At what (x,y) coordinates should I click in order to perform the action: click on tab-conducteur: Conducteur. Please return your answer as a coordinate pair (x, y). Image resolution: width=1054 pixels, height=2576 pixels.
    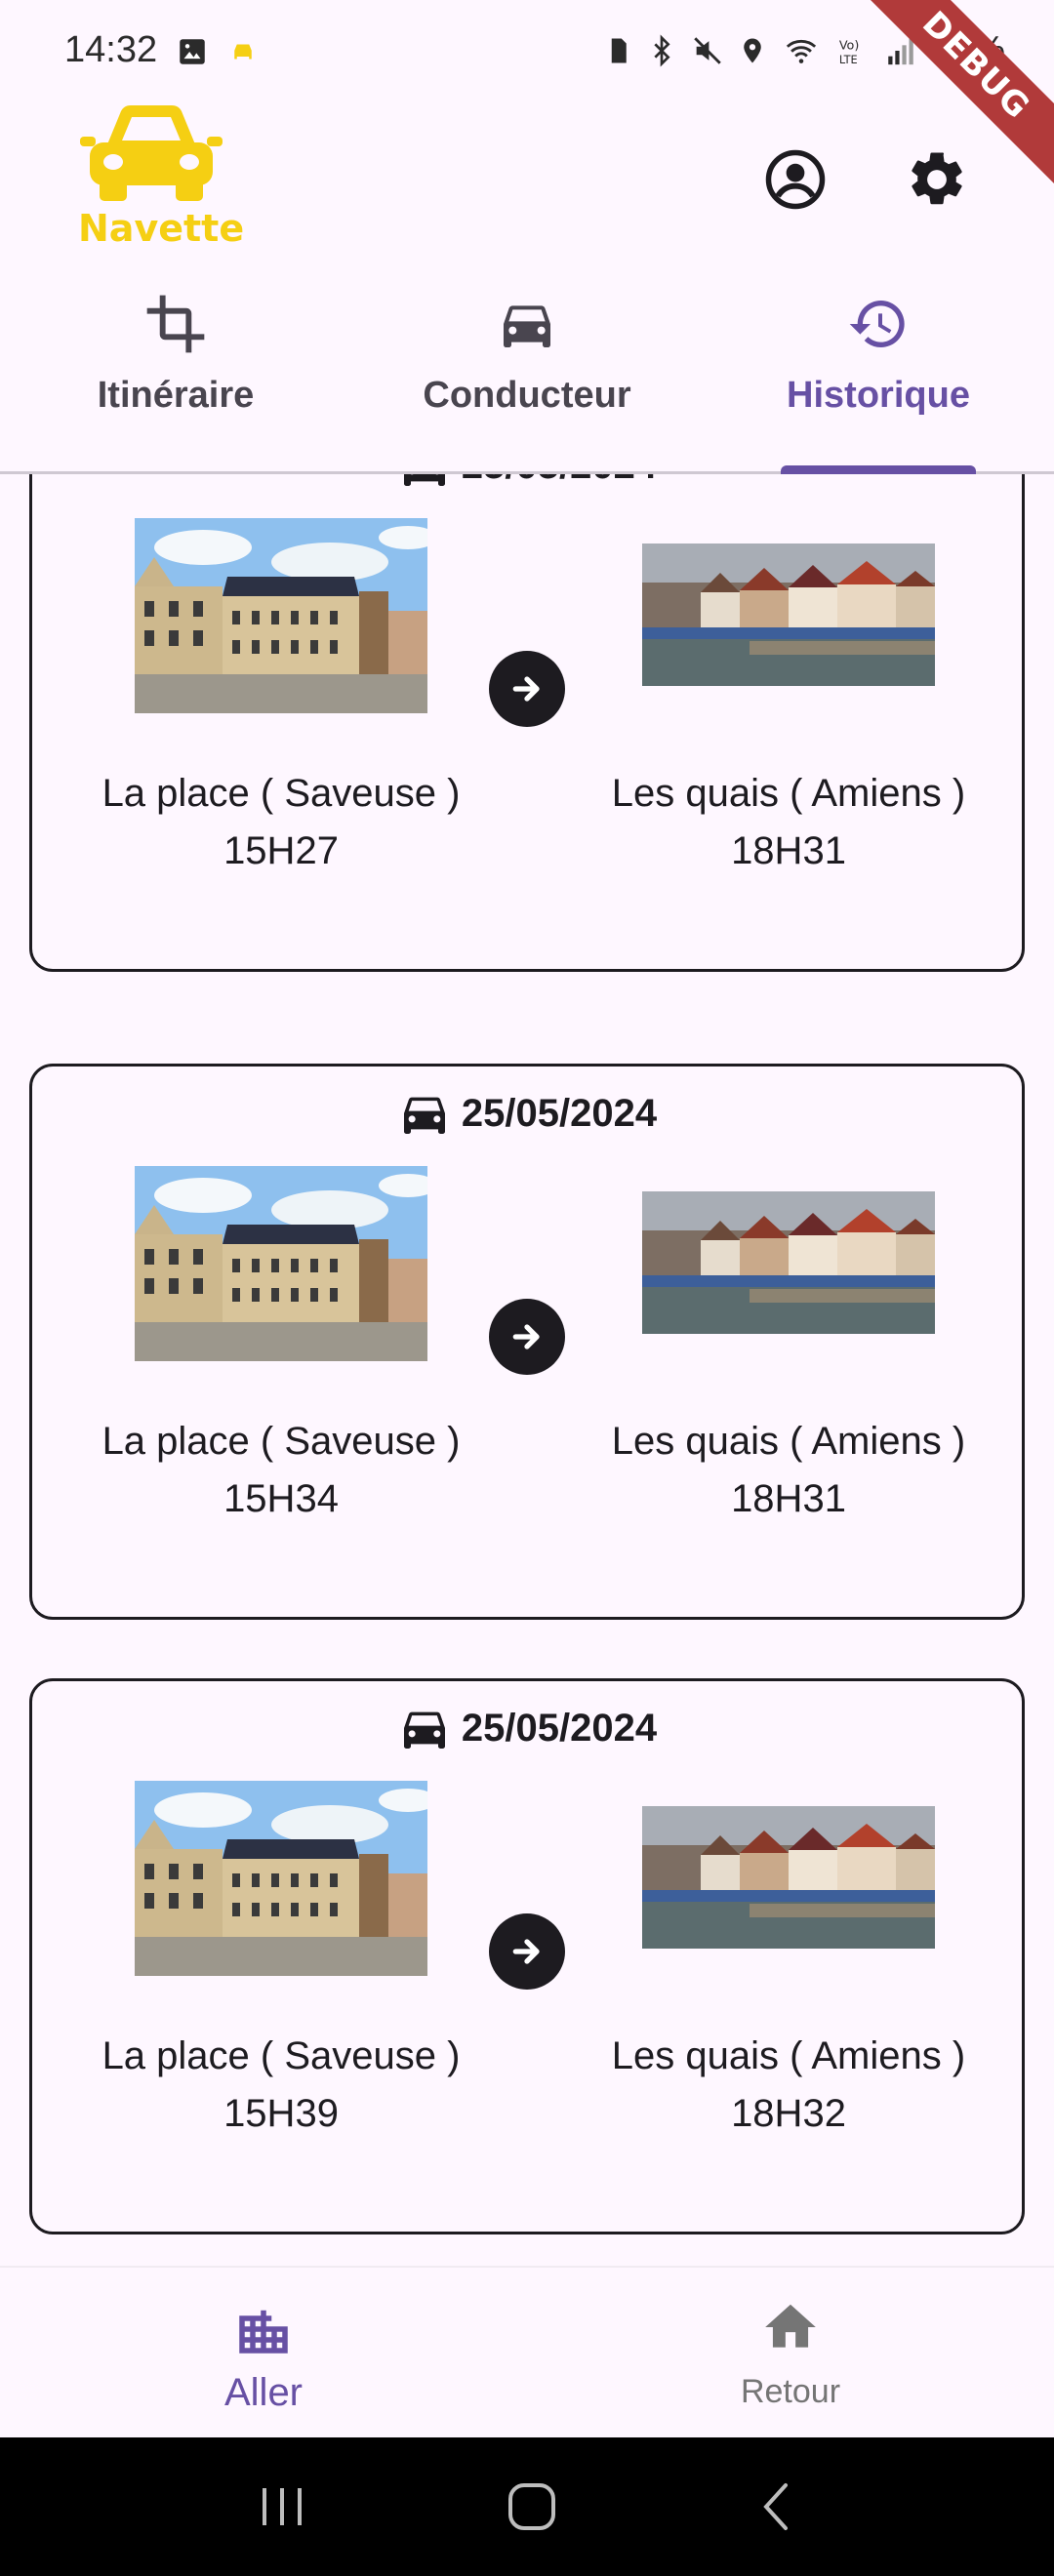
    Looking at the image, I should click on (527, 377).